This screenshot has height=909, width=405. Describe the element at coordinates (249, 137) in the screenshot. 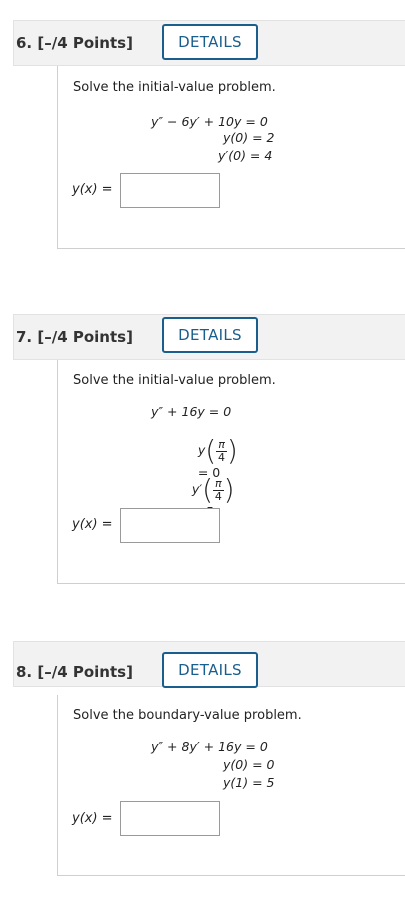

I see `initial-condition-1: y(0) = 2` at that location.